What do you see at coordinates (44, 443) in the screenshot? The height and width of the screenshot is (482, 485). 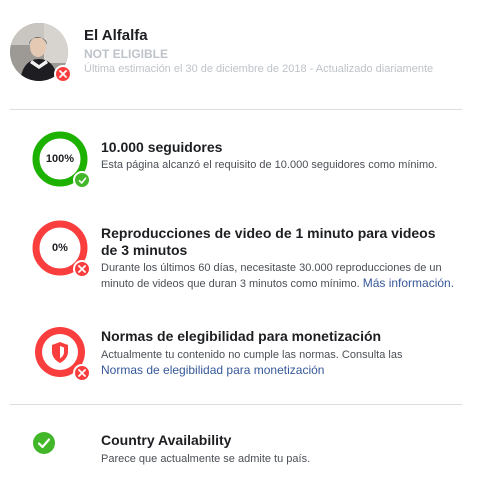 I see `check-circle-icon` at bounding box center [44, 443].